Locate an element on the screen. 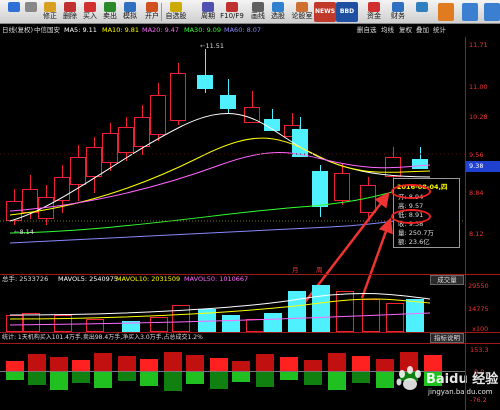 This screenshot has width=500, height=410. mavol5-value: MAVOL5: 2540975 is located at coordinates (88, 279).